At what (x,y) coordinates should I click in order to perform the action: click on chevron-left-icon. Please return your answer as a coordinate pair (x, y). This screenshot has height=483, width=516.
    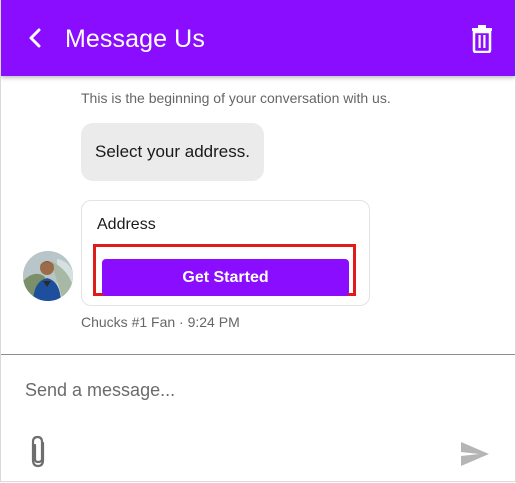
    Looking at the image, I should click on (35, 38).